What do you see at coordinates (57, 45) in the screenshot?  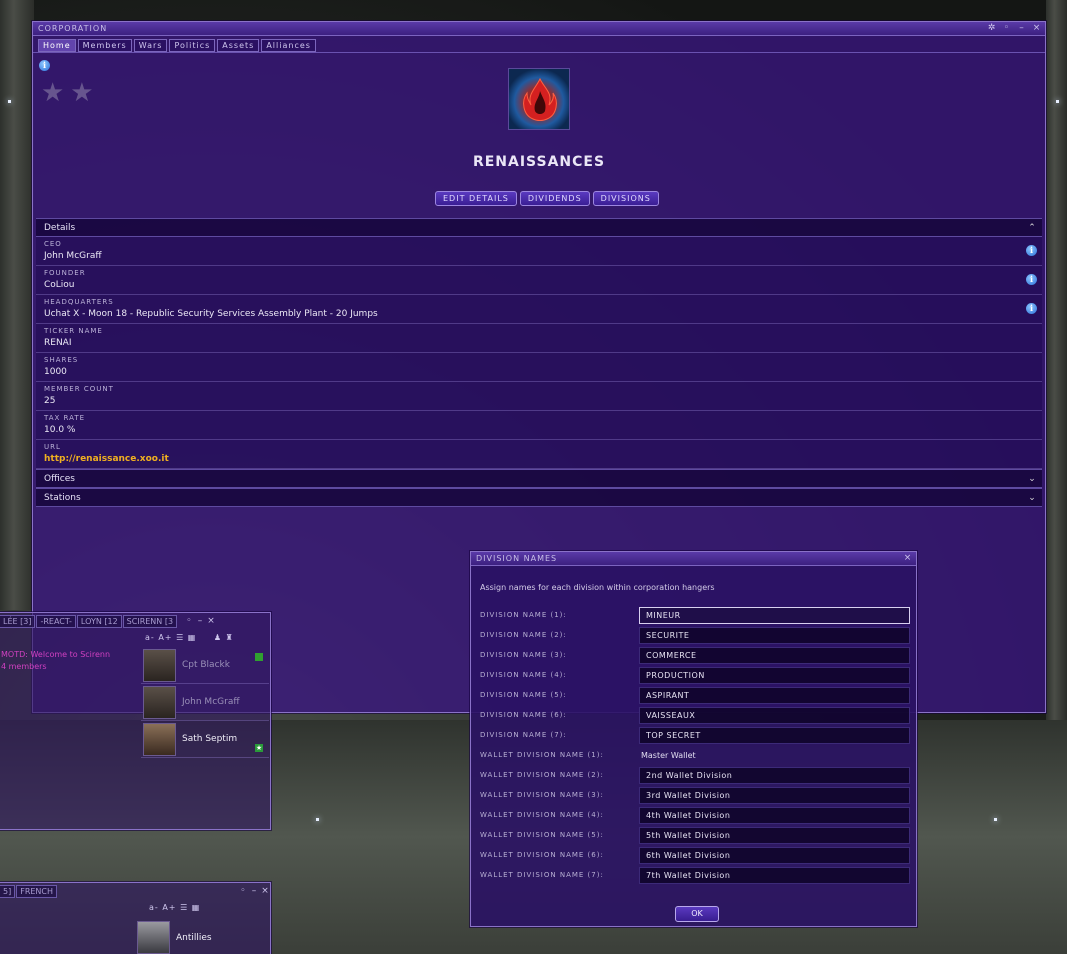 I see `tab-home: Home` at bounding box center [57, 45].